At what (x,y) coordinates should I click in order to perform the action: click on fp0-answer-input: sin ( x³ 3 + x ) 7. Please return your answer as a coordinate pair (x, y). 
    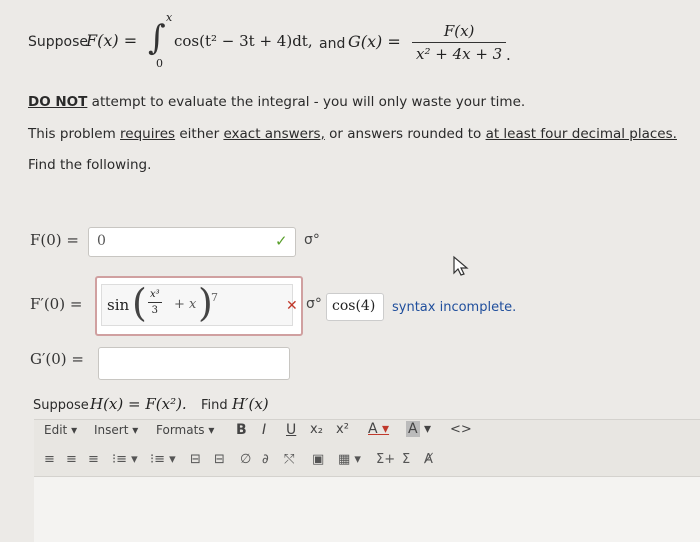
    Looking at the image, I should click on (199, 306).